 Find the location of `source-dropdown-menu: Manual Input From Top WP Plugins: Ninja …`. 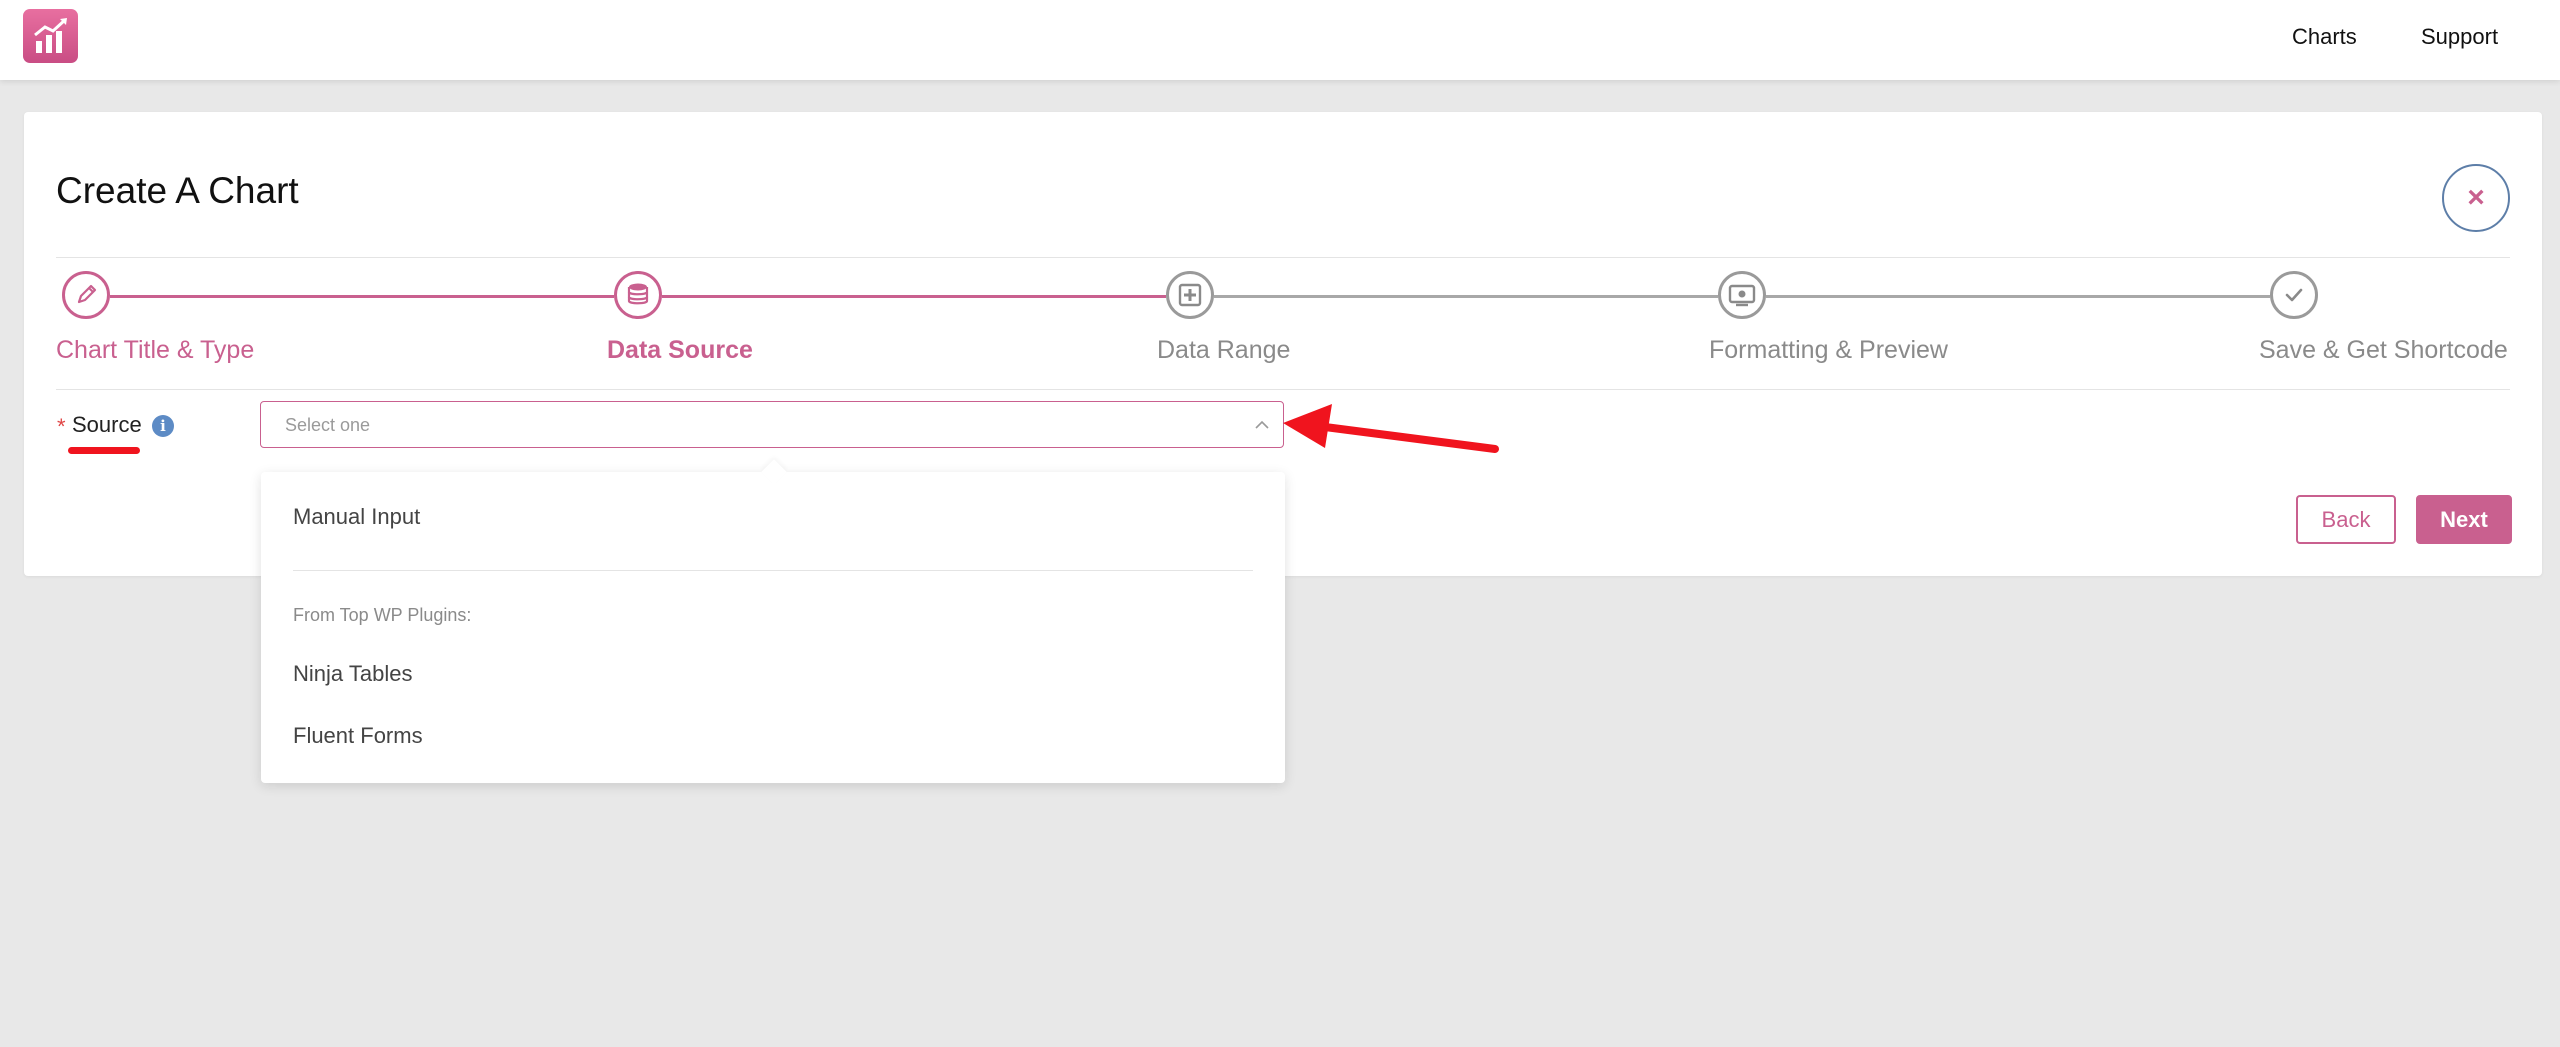

source-dropdown-menu: Manual Input From Top WP Plugins: Ninja … is located at coordinates (773, 621).